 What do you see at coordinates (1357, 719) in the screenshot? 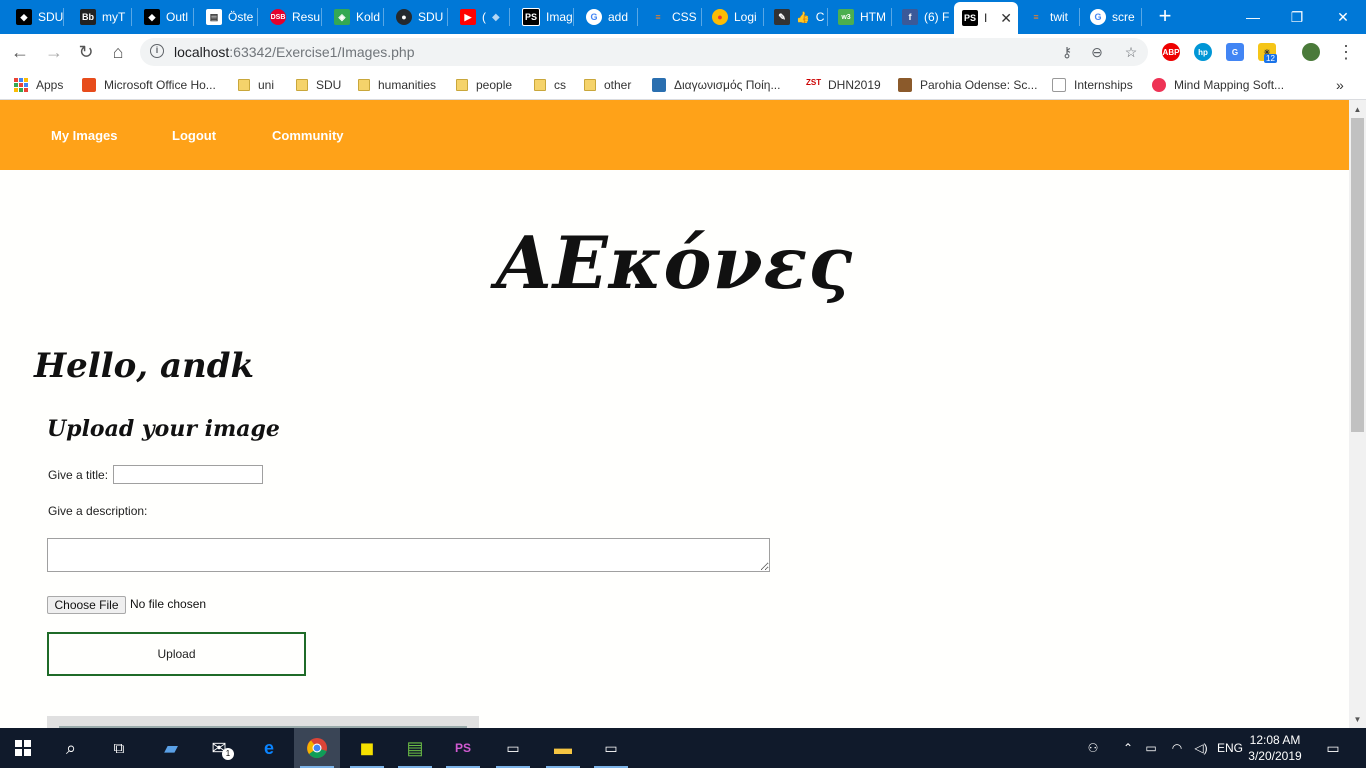
I see `scroll-down-arrow: ▼` at bounding box center [1357, 719].